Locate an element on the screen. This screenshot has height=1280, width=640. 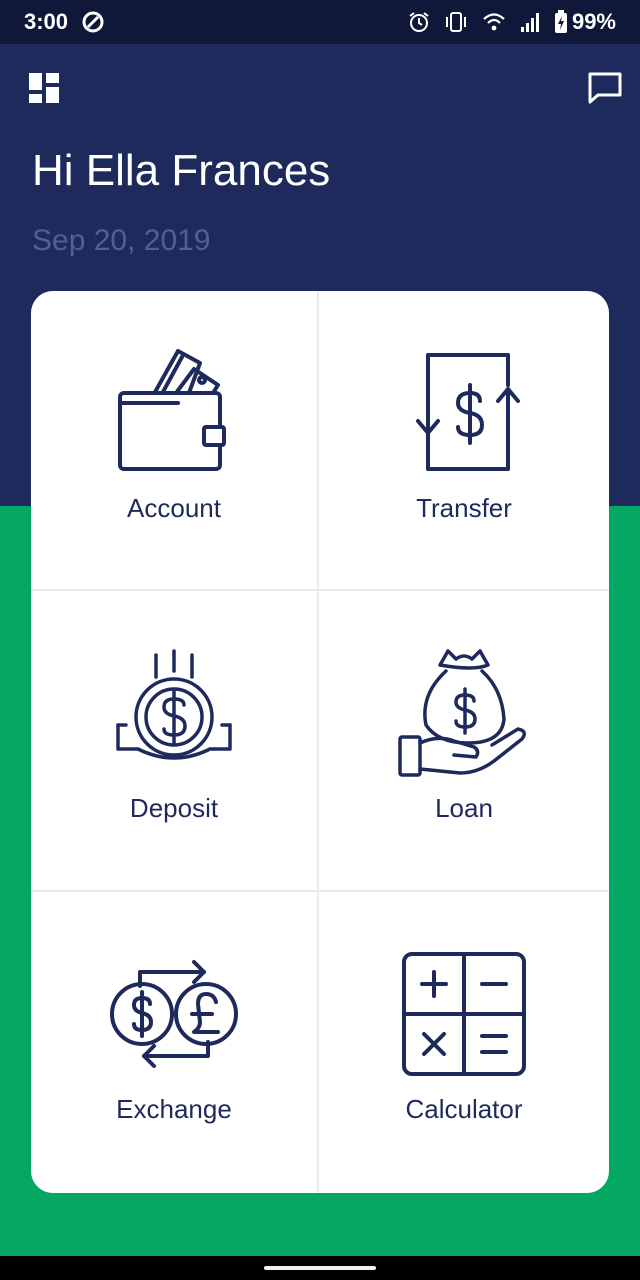
tile-calculator-label: Calculator is located at coordinates (464, 1109).